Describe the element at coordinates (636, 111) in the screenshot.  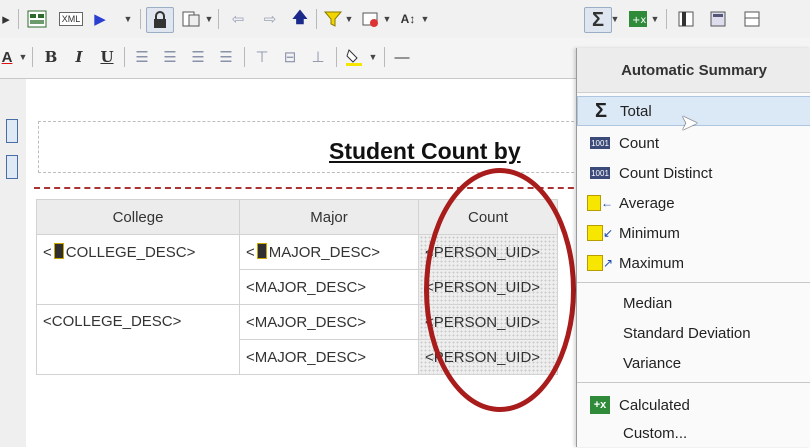
I see `menu-item-label: Total` at that location.